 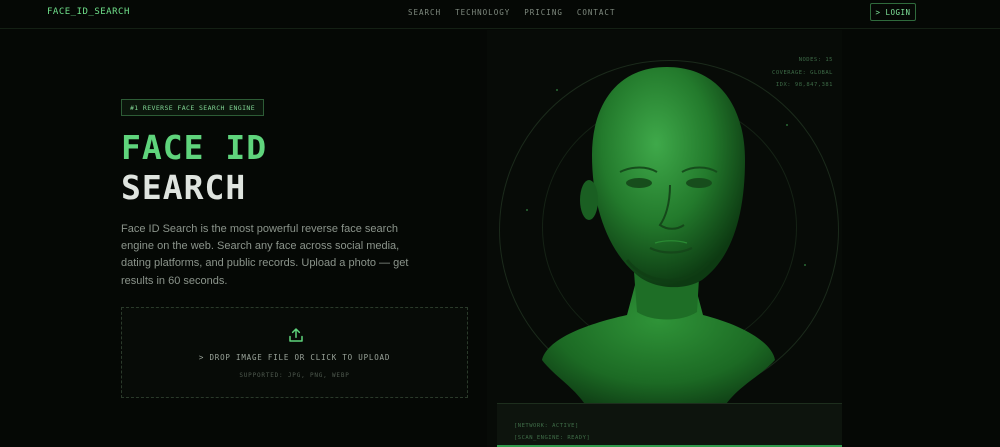 I want to click on console-line-scan-engine: [SCAN_ENGINE: READY], so click(x=552, y=438).